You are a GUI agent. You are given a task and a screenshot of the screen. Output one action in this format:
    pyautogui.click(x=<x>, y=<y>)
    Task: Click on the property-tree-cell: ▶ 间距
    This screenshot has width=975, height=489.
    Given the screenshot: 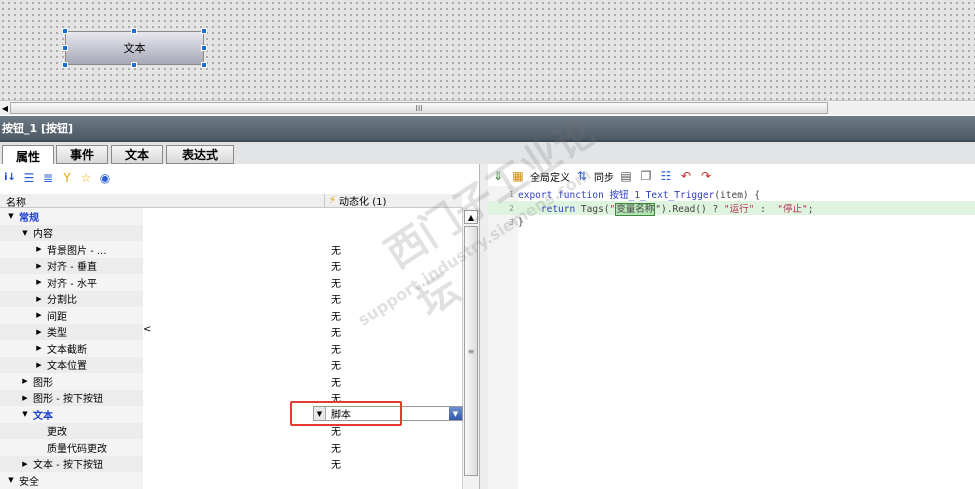 What is the action you would take?
    pyautogui.click(x=71, y=315)
    